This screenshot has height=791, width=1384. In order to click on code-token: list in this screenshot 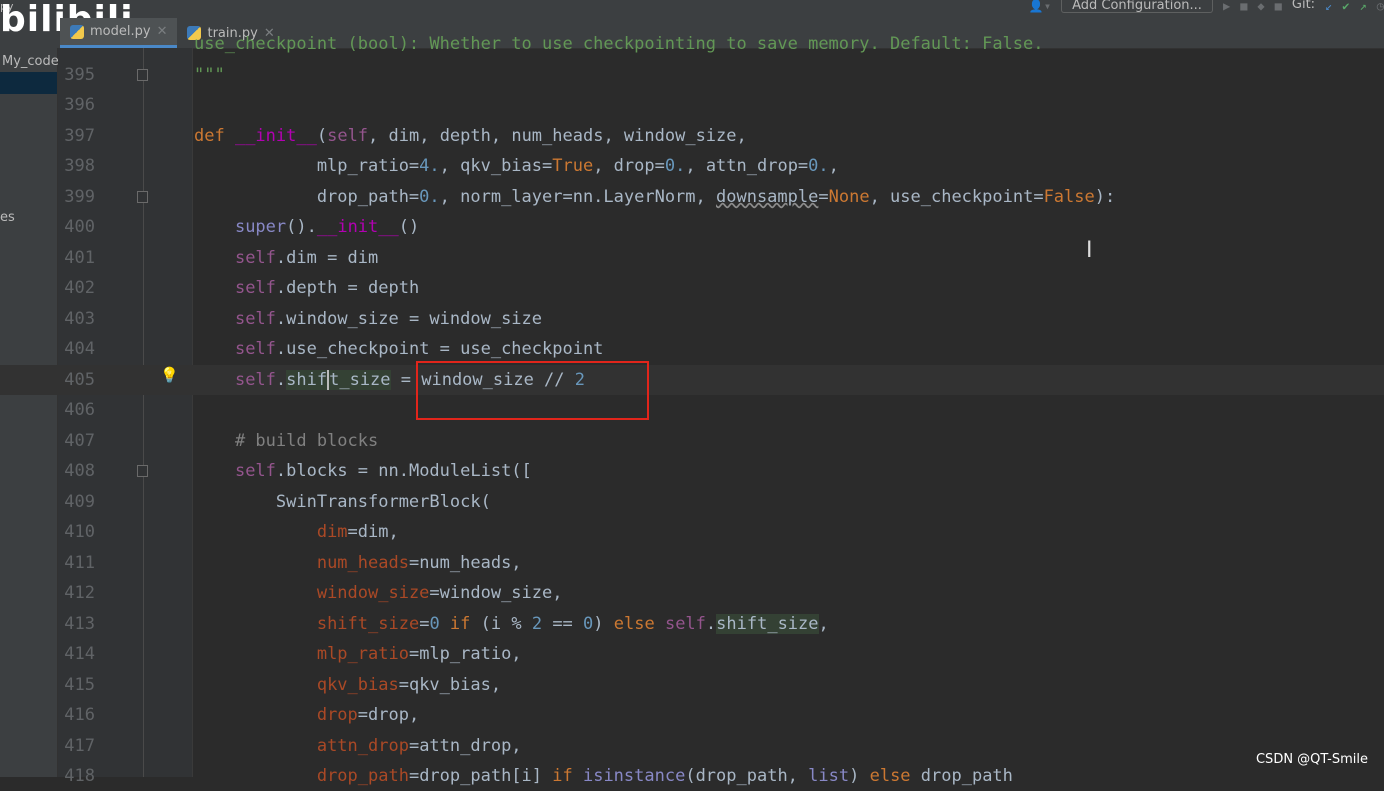, I will do `click(829, 776)`.